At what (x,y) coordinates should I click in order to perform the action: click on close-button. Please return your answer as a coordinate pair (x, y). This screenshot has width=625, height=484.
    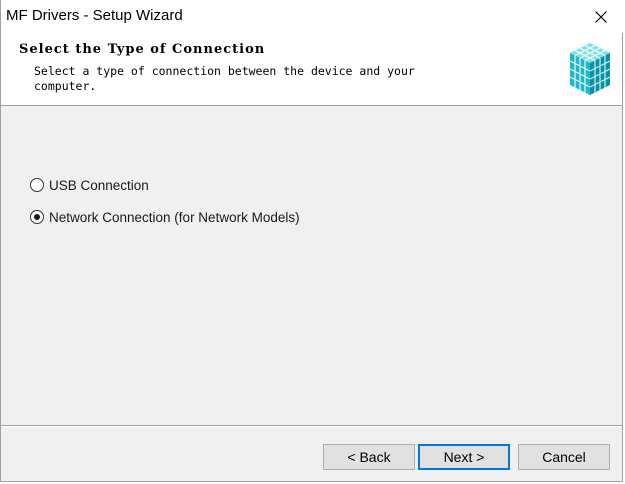
    Looking at the image, I should click on (601, 16).